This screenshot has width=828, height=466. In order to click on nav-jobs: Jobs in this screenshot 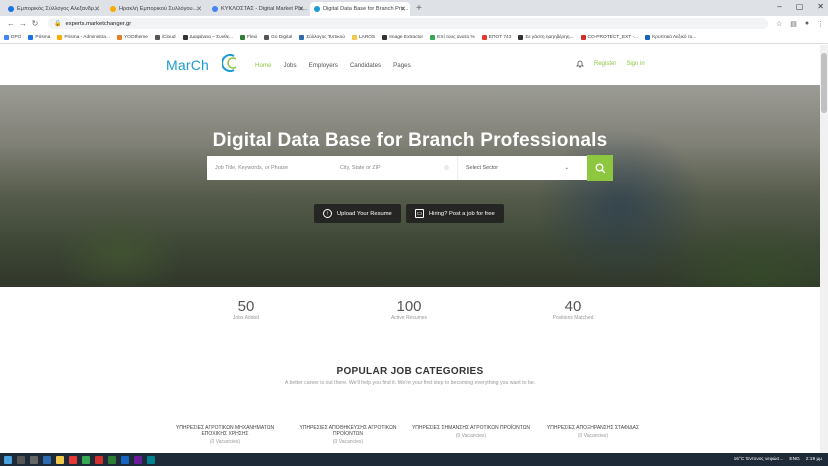, I will do `click(290, 65)`.